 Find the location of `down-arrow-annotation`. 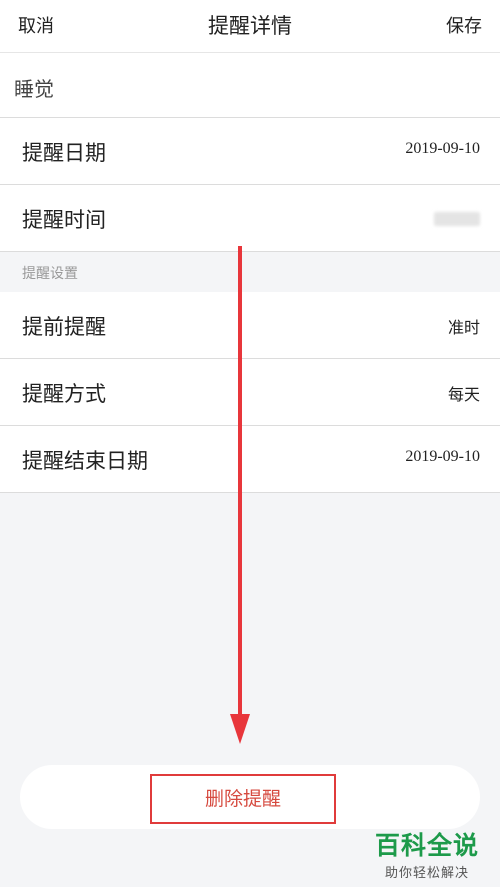

down-arrow-annotation is located at coordinates (240, 495).